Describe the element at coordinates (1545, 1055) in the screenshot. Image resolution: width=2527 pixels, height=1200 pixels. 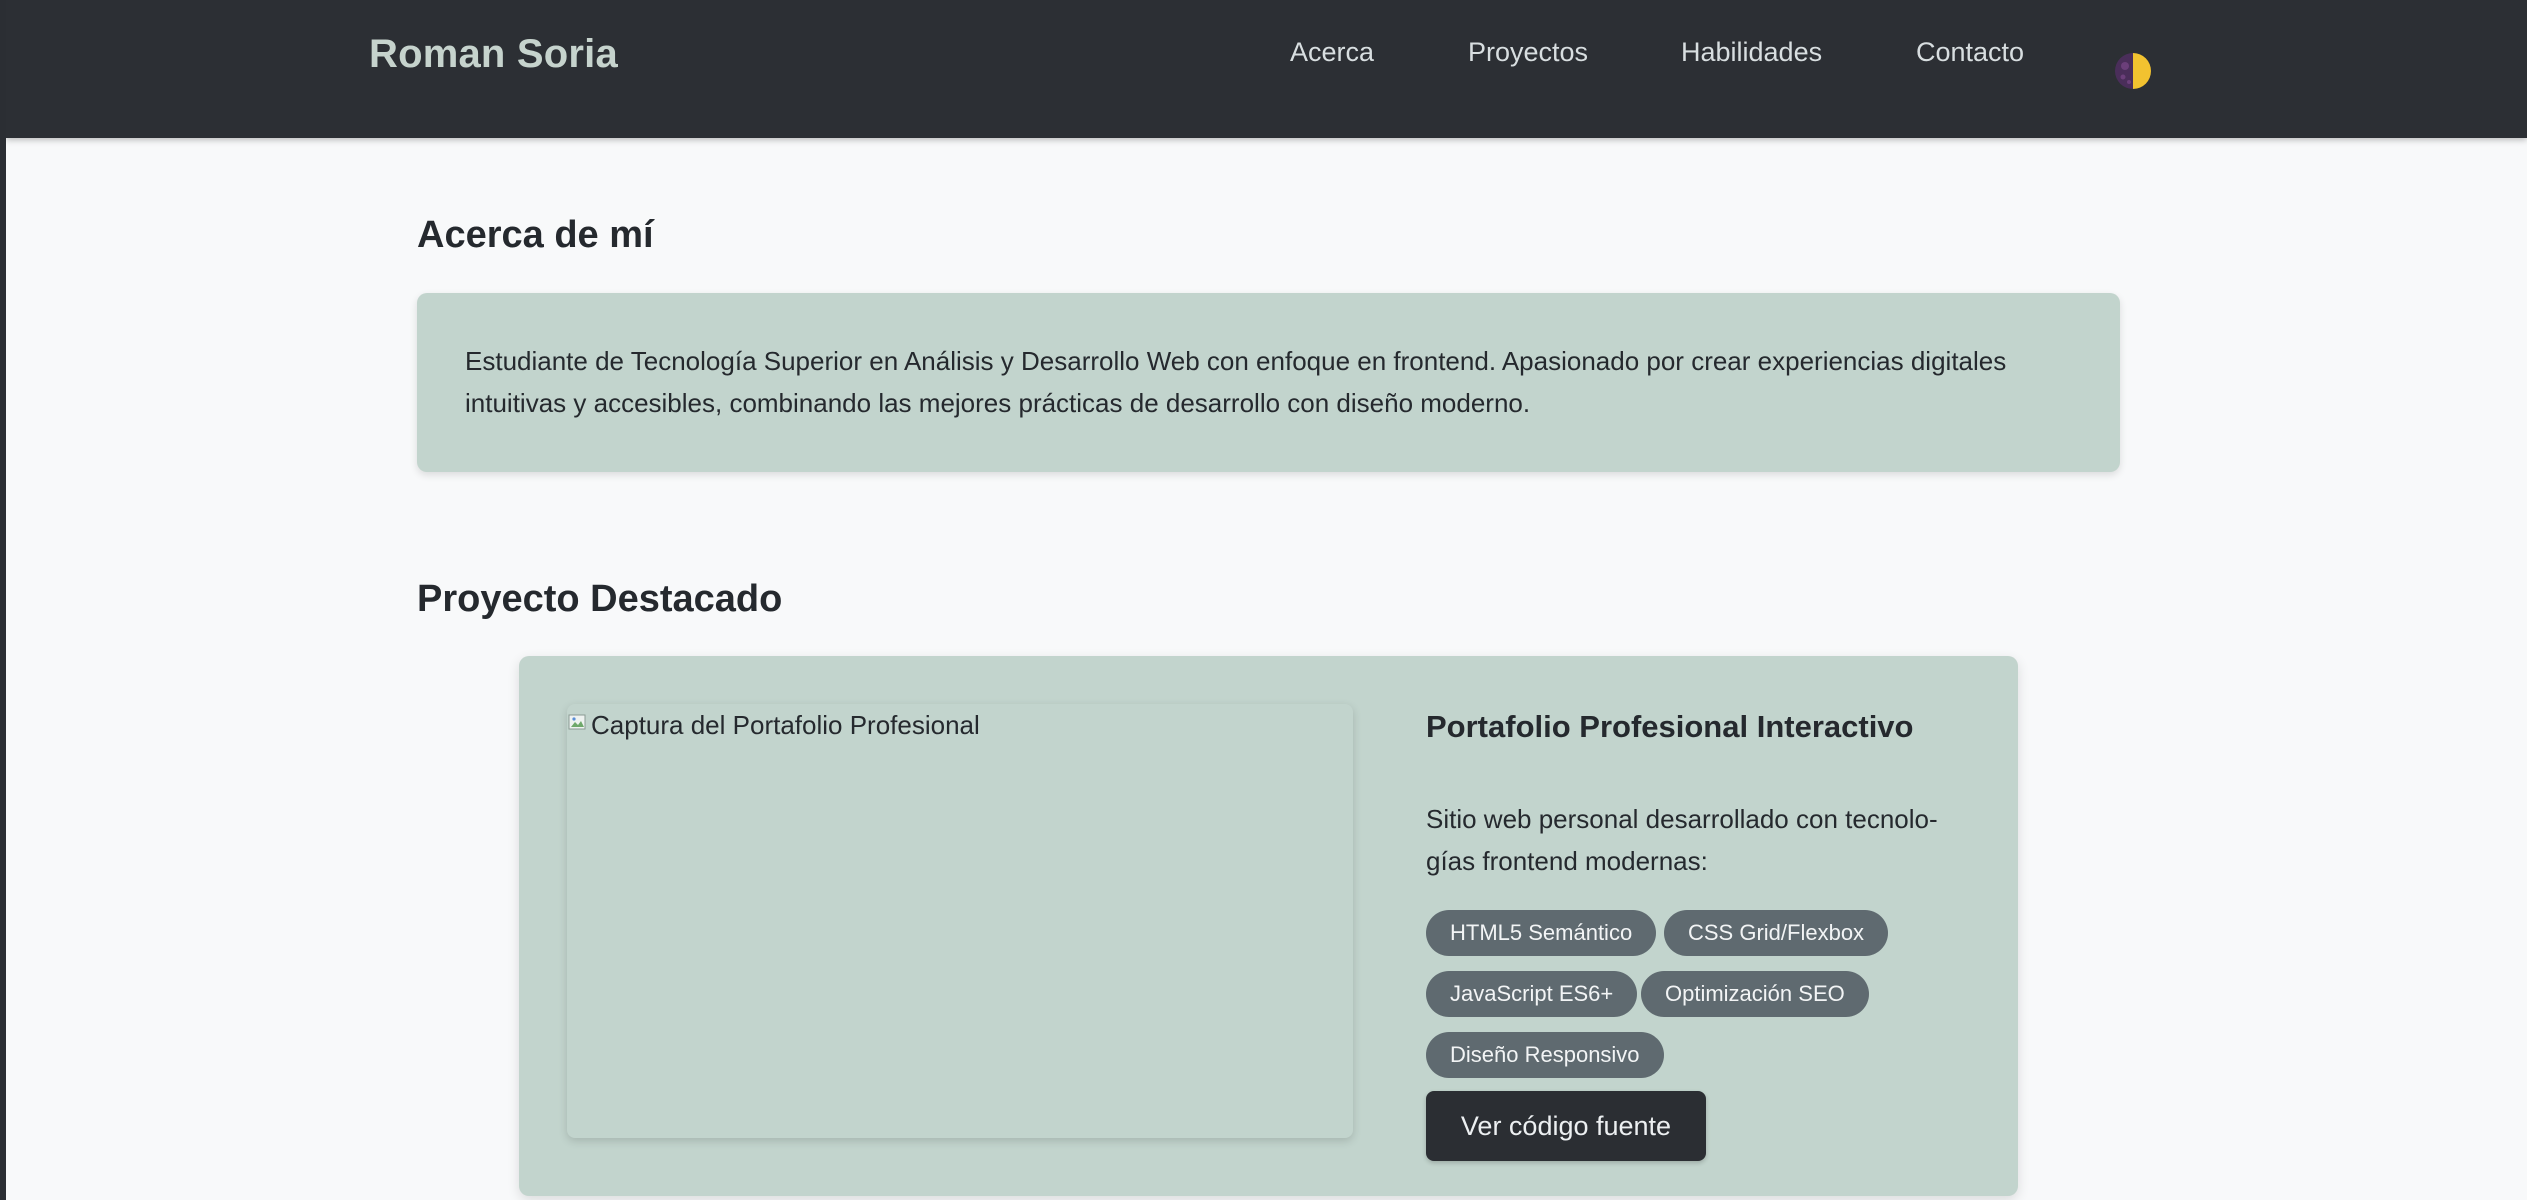
I see `tech-tag: Diseño Responsivo` at that location.